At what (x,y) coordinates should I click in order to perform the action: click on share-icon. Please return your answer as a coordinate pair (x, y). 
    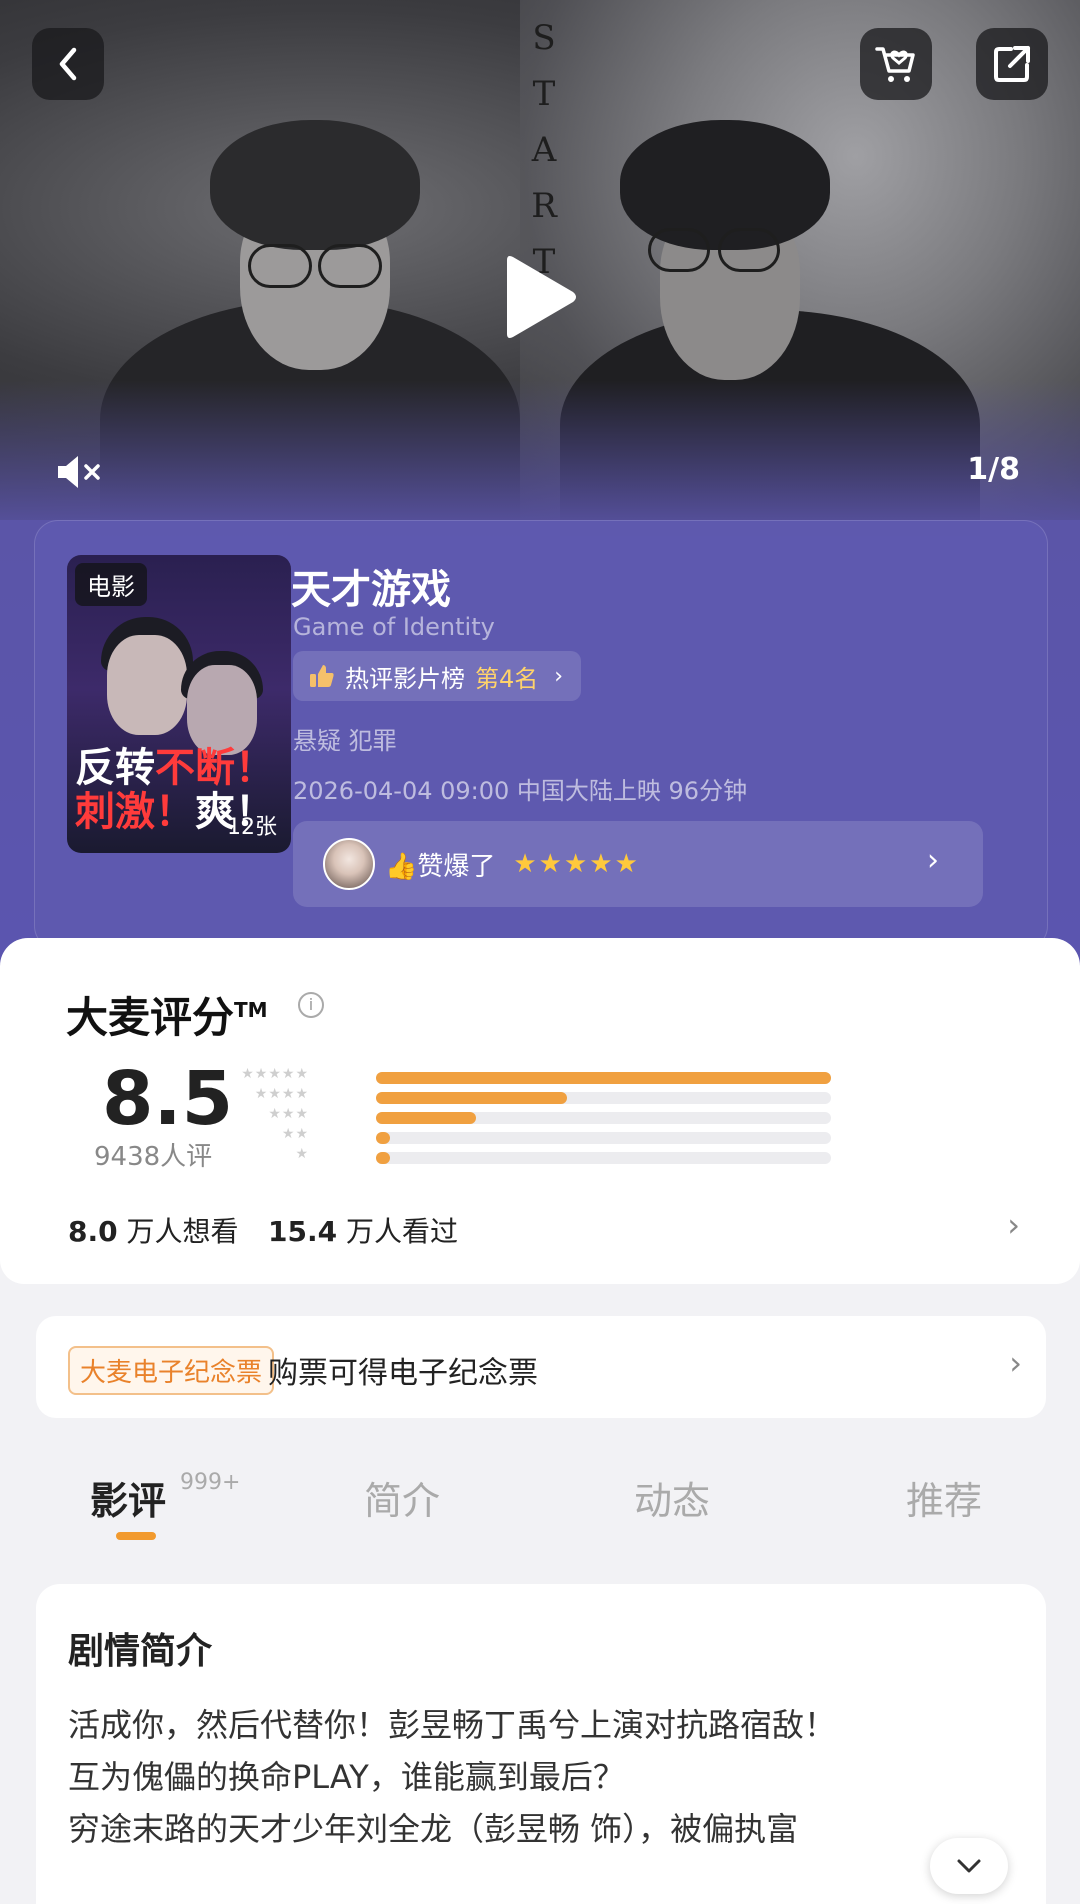
    Looking at the image, I should click on (1012, 64).